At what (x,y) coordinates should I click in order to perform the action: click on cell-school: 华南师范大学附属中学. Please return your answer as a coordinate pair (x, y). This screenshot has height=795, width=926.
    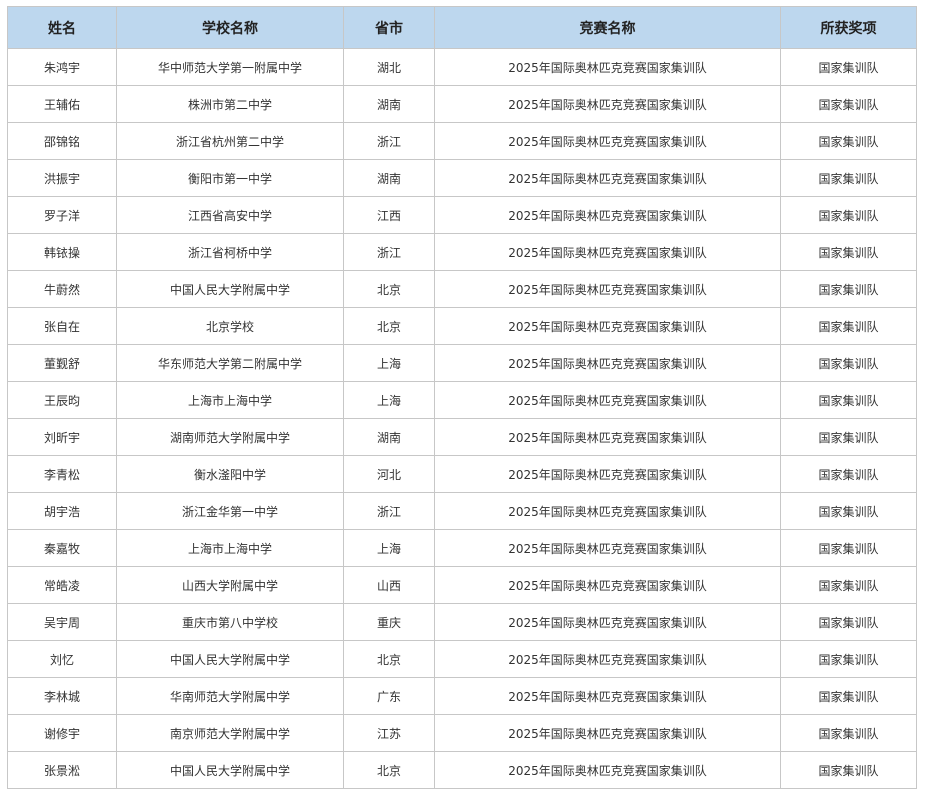
    Looking at the image, I should click on (230, 696).